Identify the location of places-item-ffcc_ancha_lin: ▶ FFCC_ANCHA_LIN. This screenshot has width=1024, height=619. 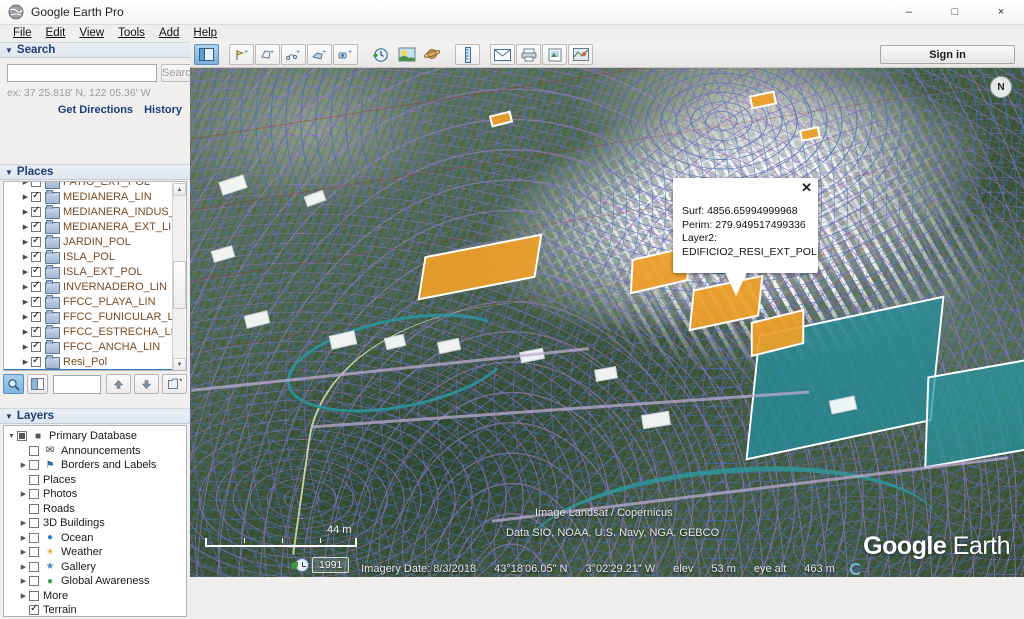
(89, 346).